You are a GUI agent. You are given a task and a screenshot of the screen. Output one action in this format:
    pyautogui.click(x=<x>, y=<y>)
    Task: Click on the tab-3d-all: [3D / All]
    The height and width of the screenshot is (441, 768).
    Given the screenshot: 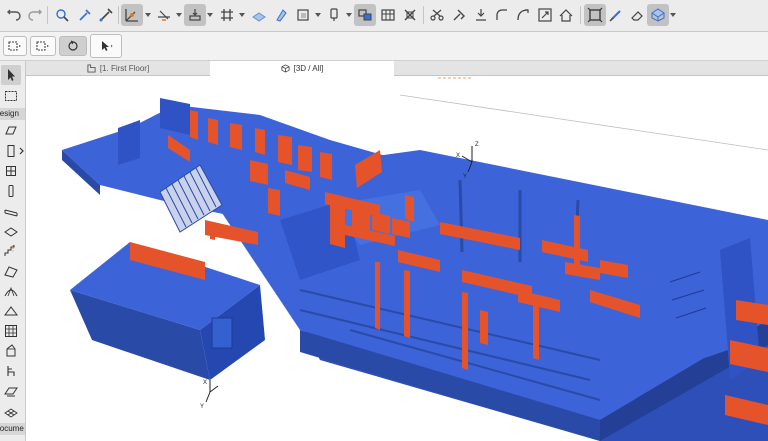 What is the action you would take?
    pyautogui.click(x=302, y=68)
    